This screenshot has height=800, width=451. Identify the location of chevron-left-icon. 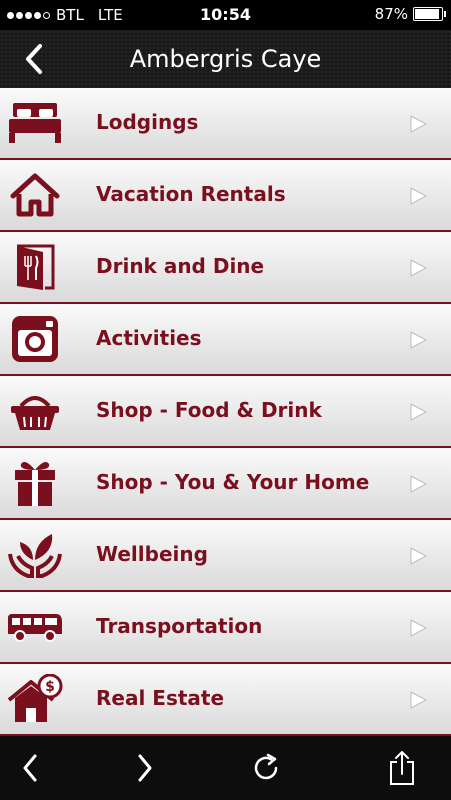
(30, 768).